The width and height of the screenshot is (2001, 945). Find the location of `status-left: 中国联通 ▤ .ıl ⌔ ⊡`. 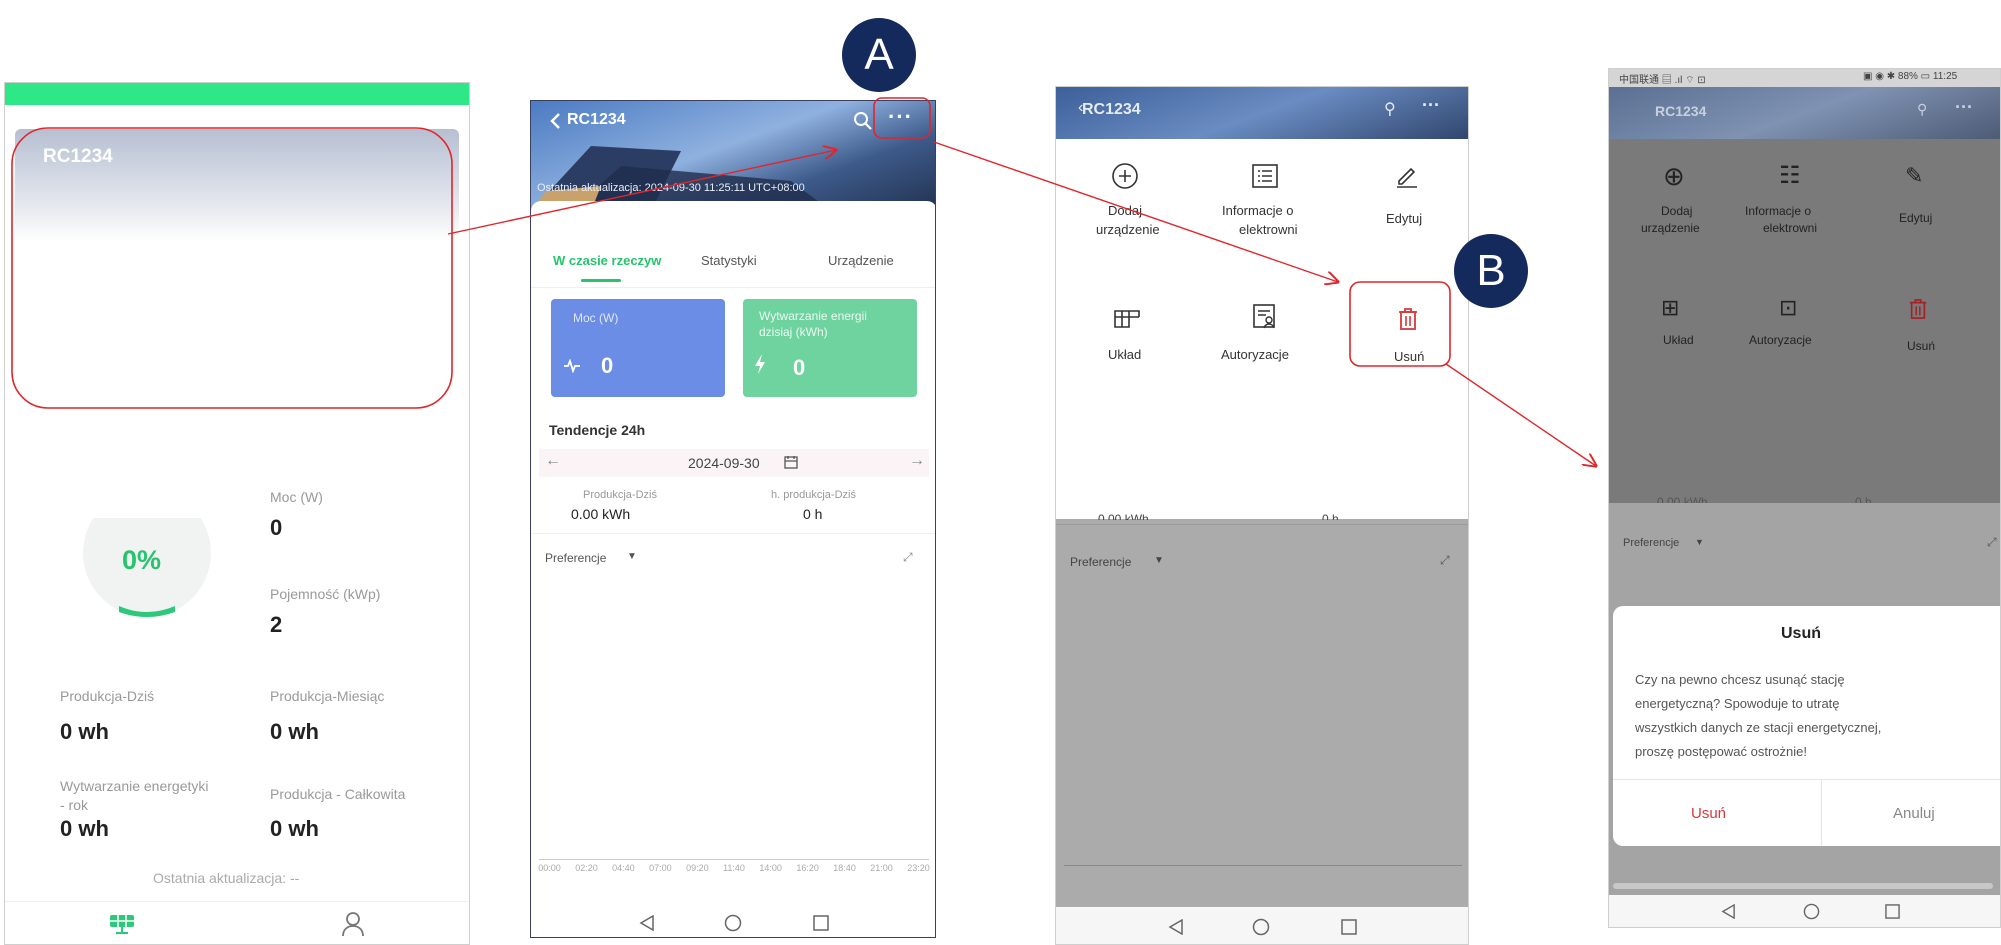

status-left: 中国联通 ▤ .ıl ⌔ ⊡ is located at coordinates (1662, 80).